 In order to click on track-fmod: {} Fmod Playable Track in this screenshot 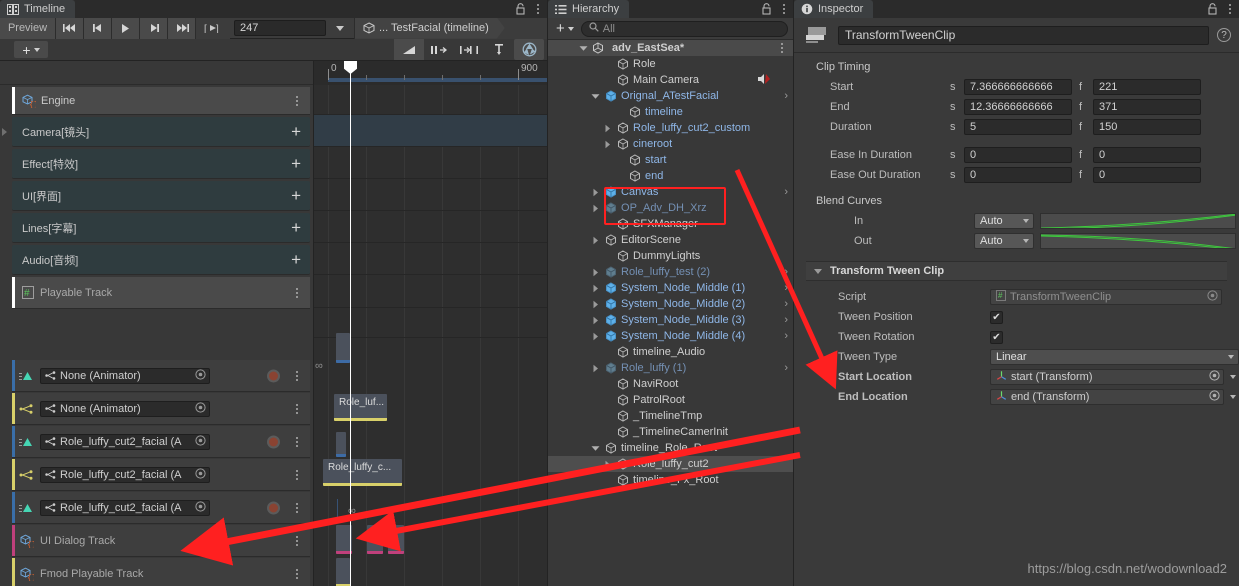, I will do `click(161, 572)`.